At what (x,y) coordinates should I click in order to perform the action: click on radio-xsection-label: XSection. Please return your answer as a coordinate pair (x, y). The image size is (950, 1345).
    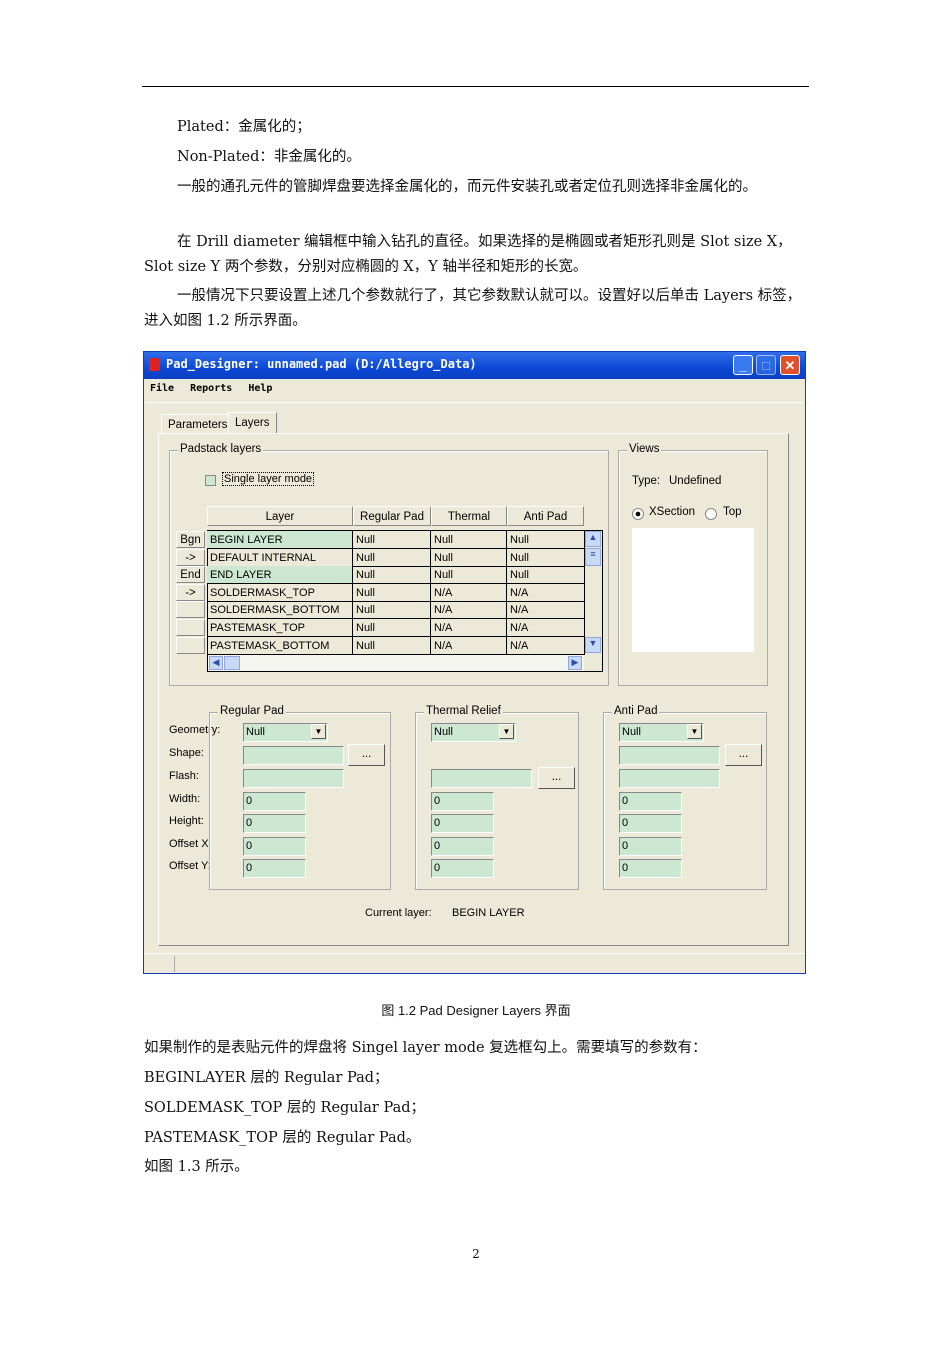
    Looking at the image, I should click on (672, 512).